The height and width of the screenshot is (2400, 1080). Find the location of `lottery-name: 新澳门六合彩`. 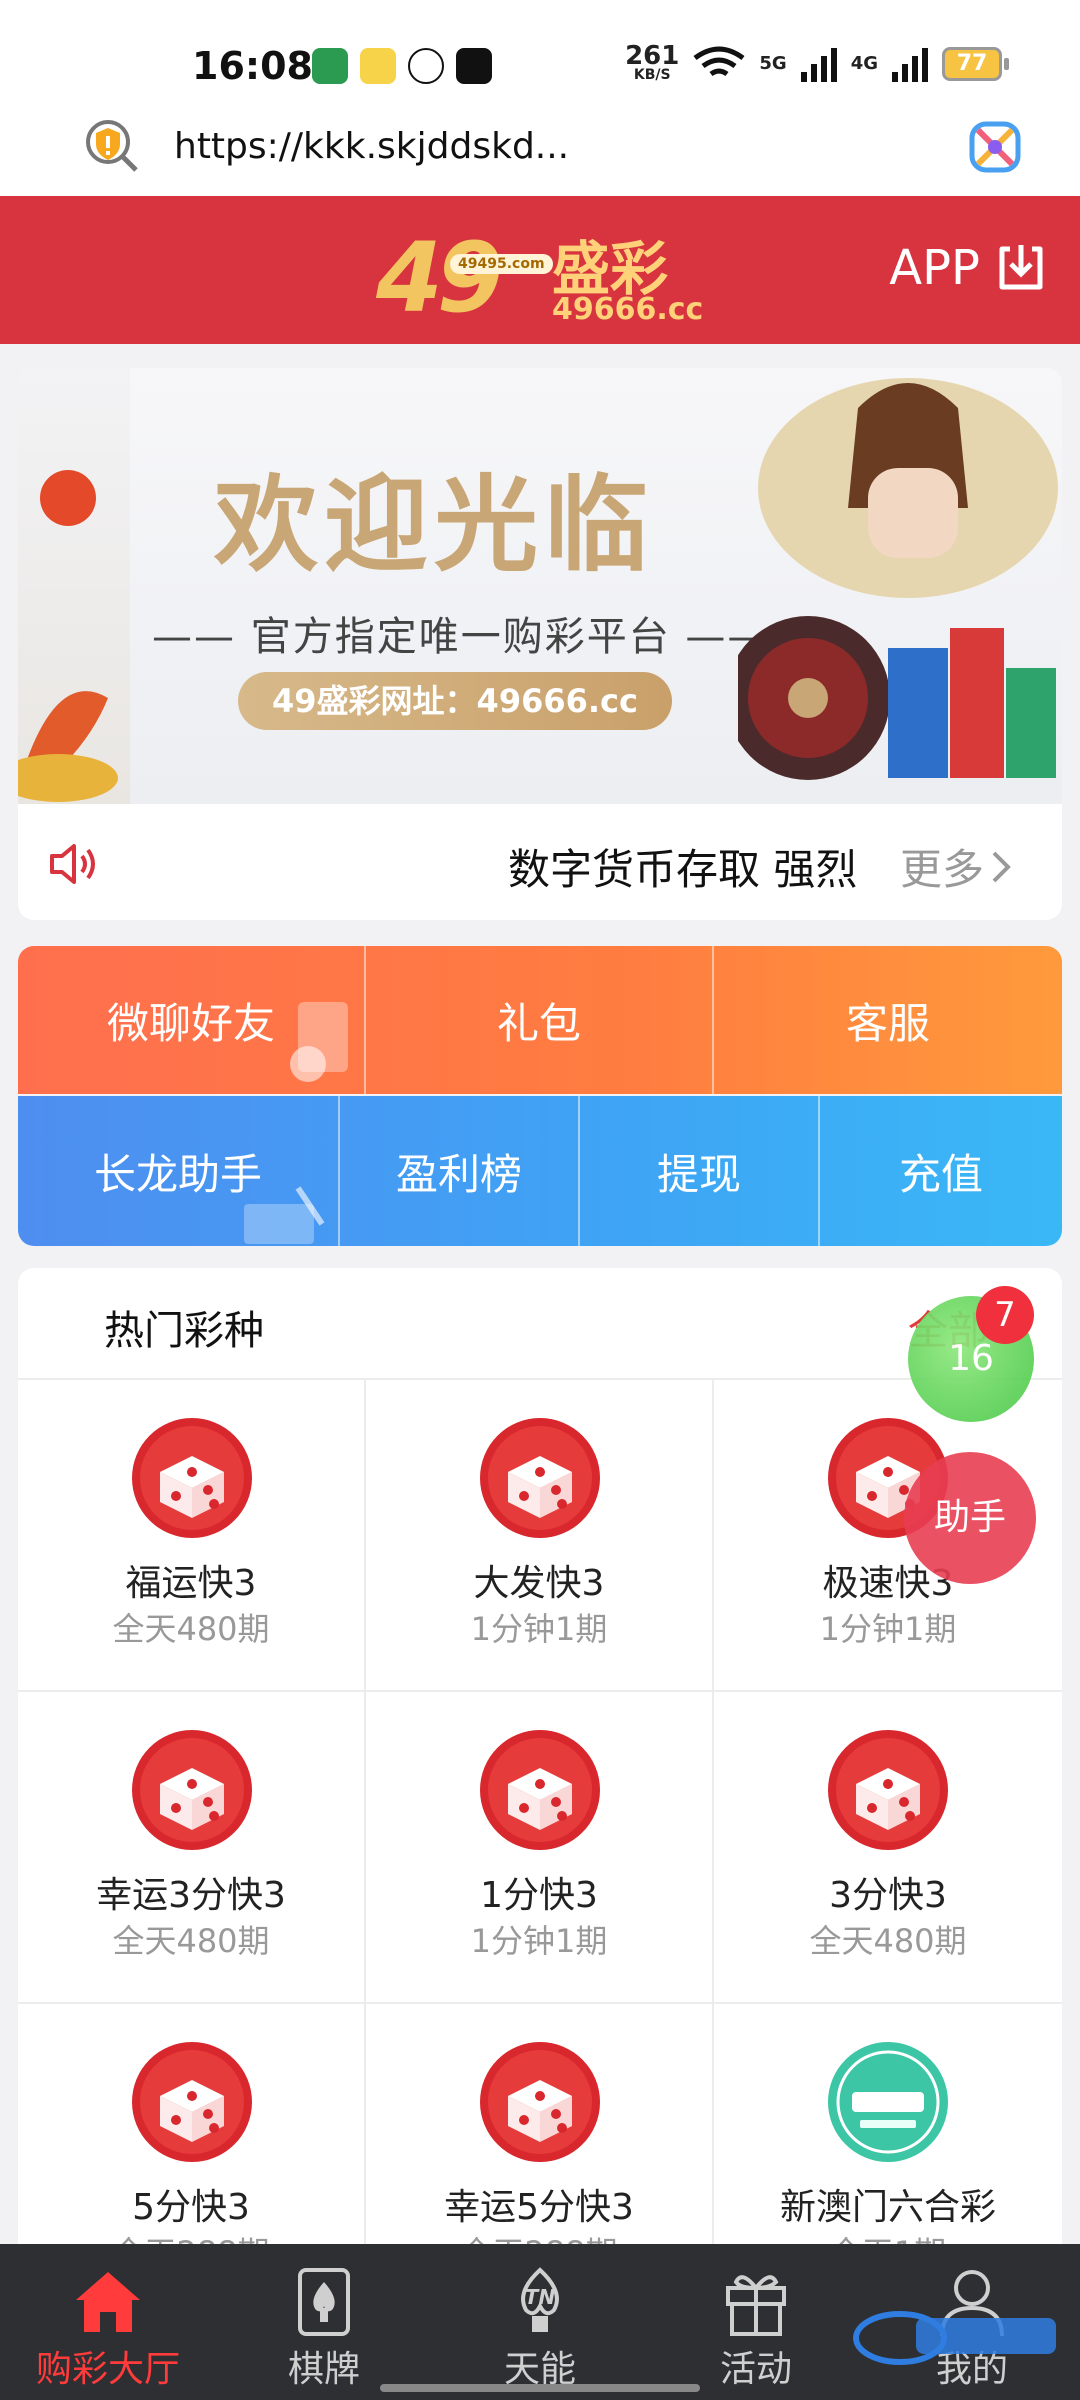

lottery-name: 新澳门六合彩 is located at coordinates (887, 2207).